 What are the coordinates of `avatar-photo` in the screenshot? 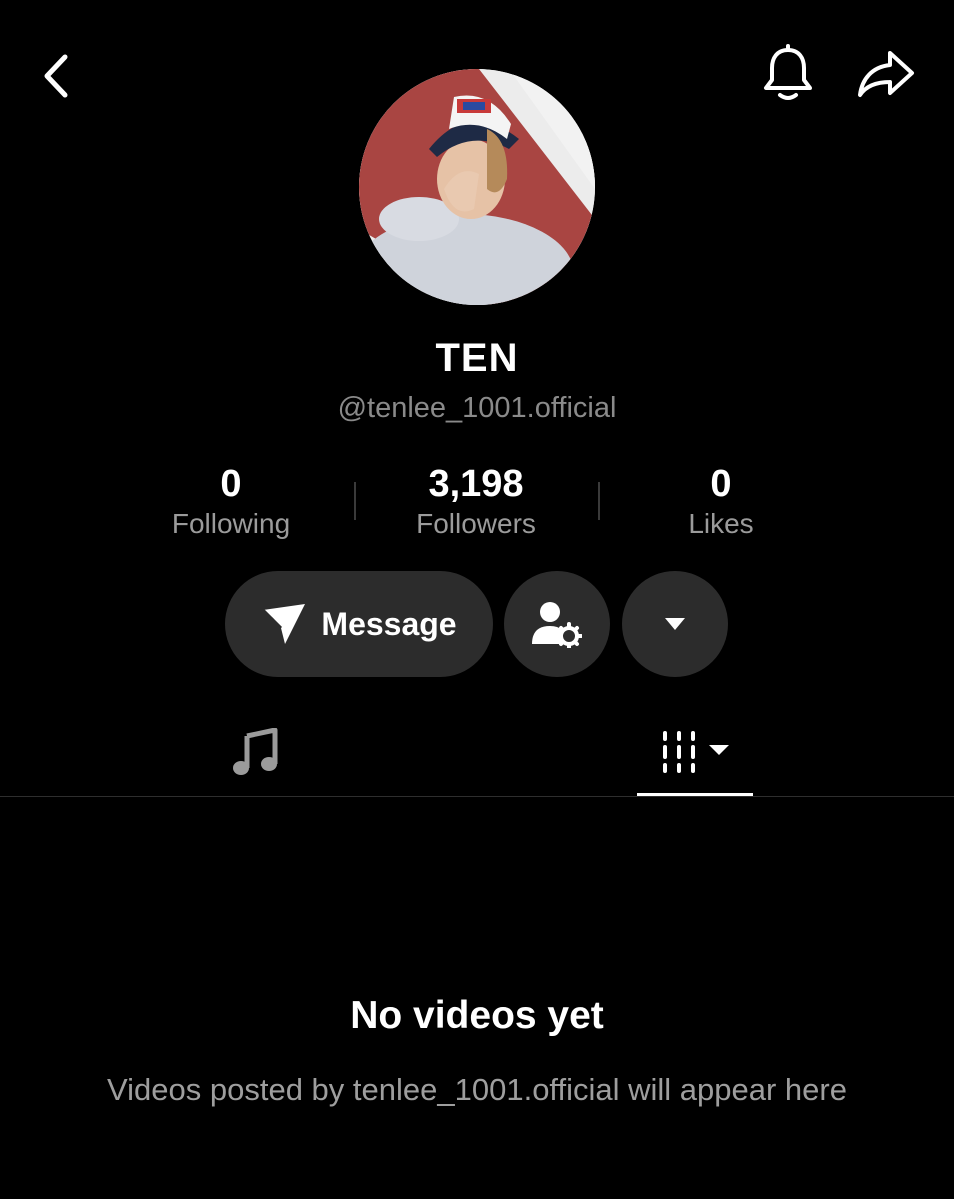 It's located at (477, 187).